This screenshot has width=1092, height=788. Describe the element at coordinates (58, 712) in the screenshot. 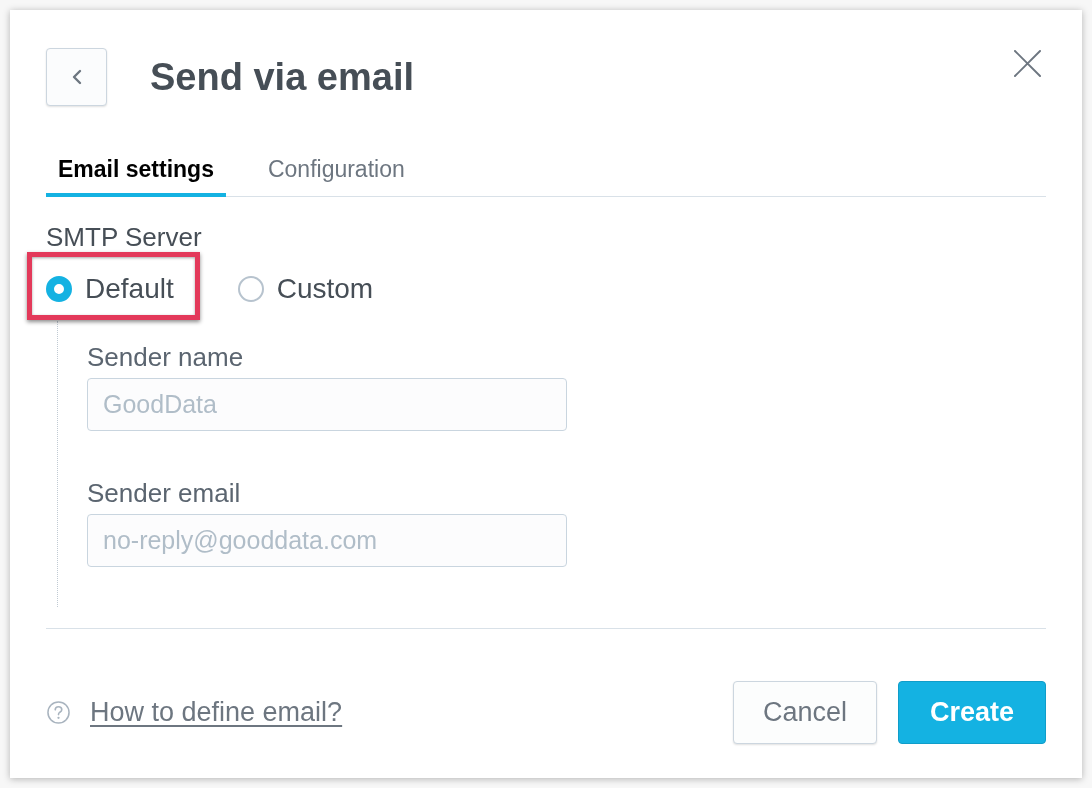

I see `help-icon` at that location.